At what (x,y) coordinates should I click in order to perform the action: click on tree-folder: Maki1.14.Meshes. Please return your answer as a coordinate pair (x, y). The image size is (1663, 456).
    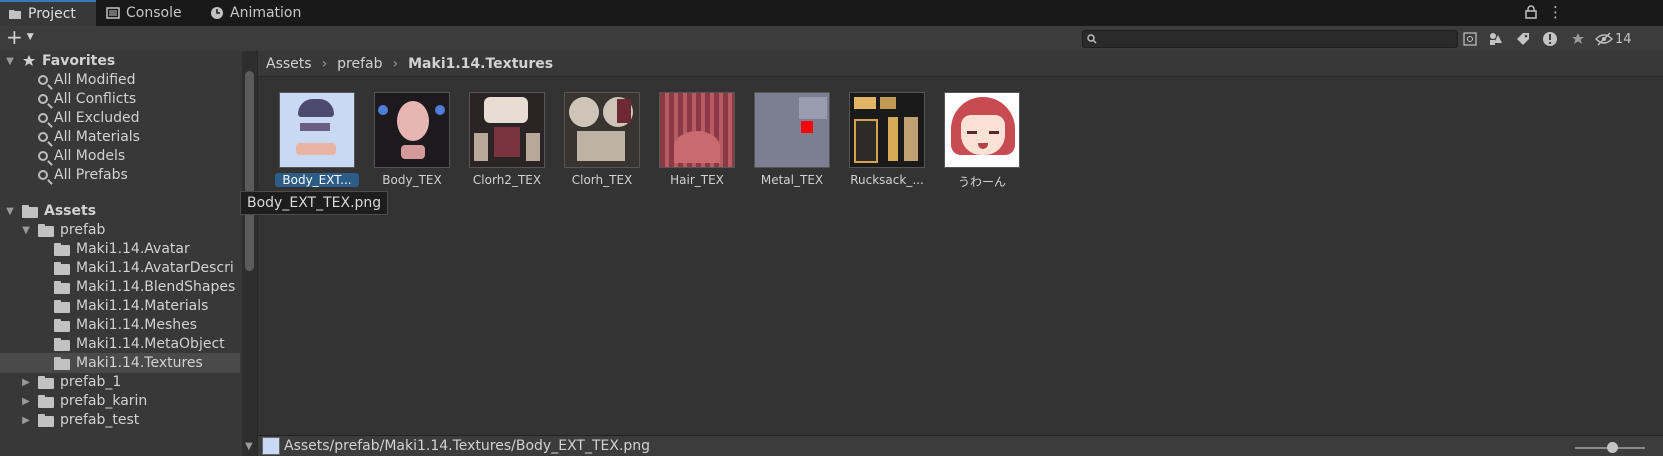
    Looking at the image, I should click on (125, 325).